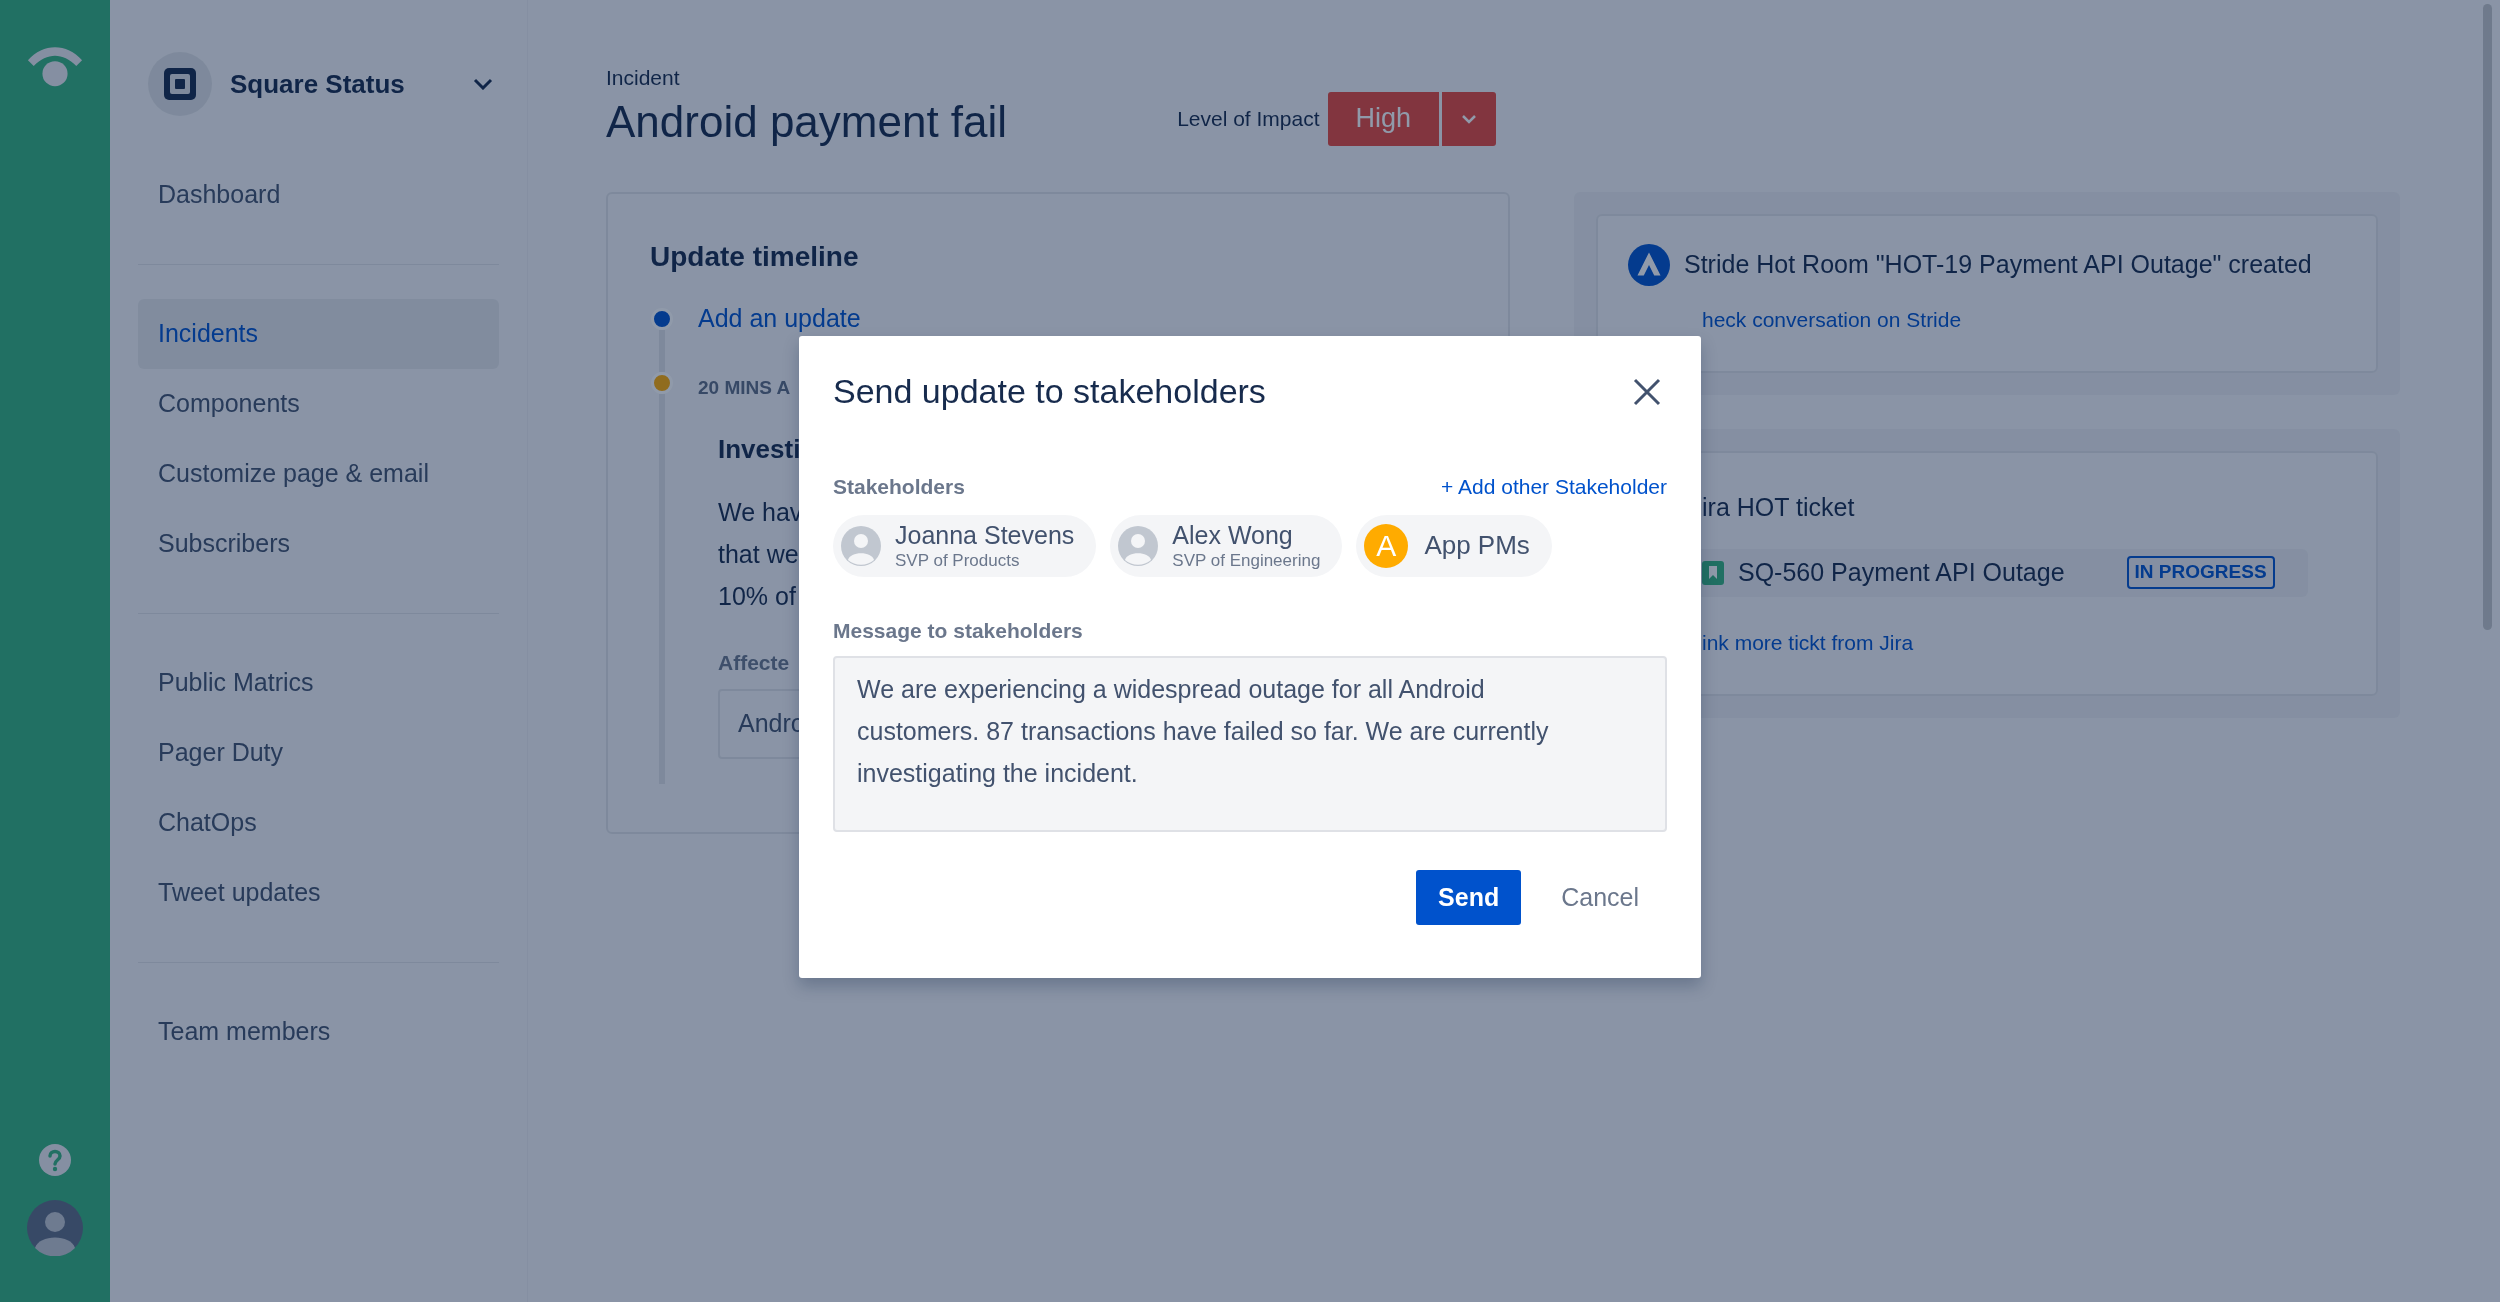 This screenshot has height=1302, width=2500. Describe the element at coordinates (807, 121) in the screenshot. I see `incident-title: Android payment fail` at that location.